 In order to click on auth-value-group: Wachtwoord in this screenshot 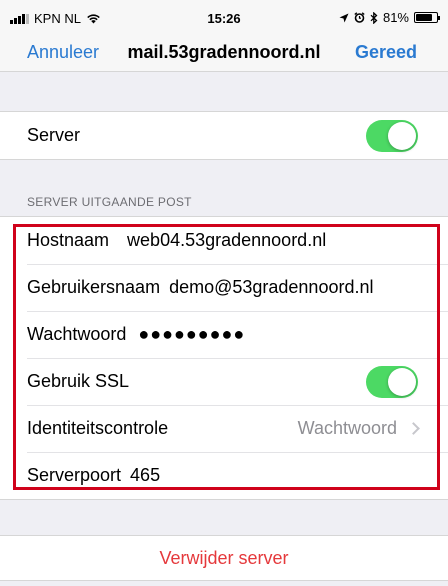, I will do `click(358, 428)`.